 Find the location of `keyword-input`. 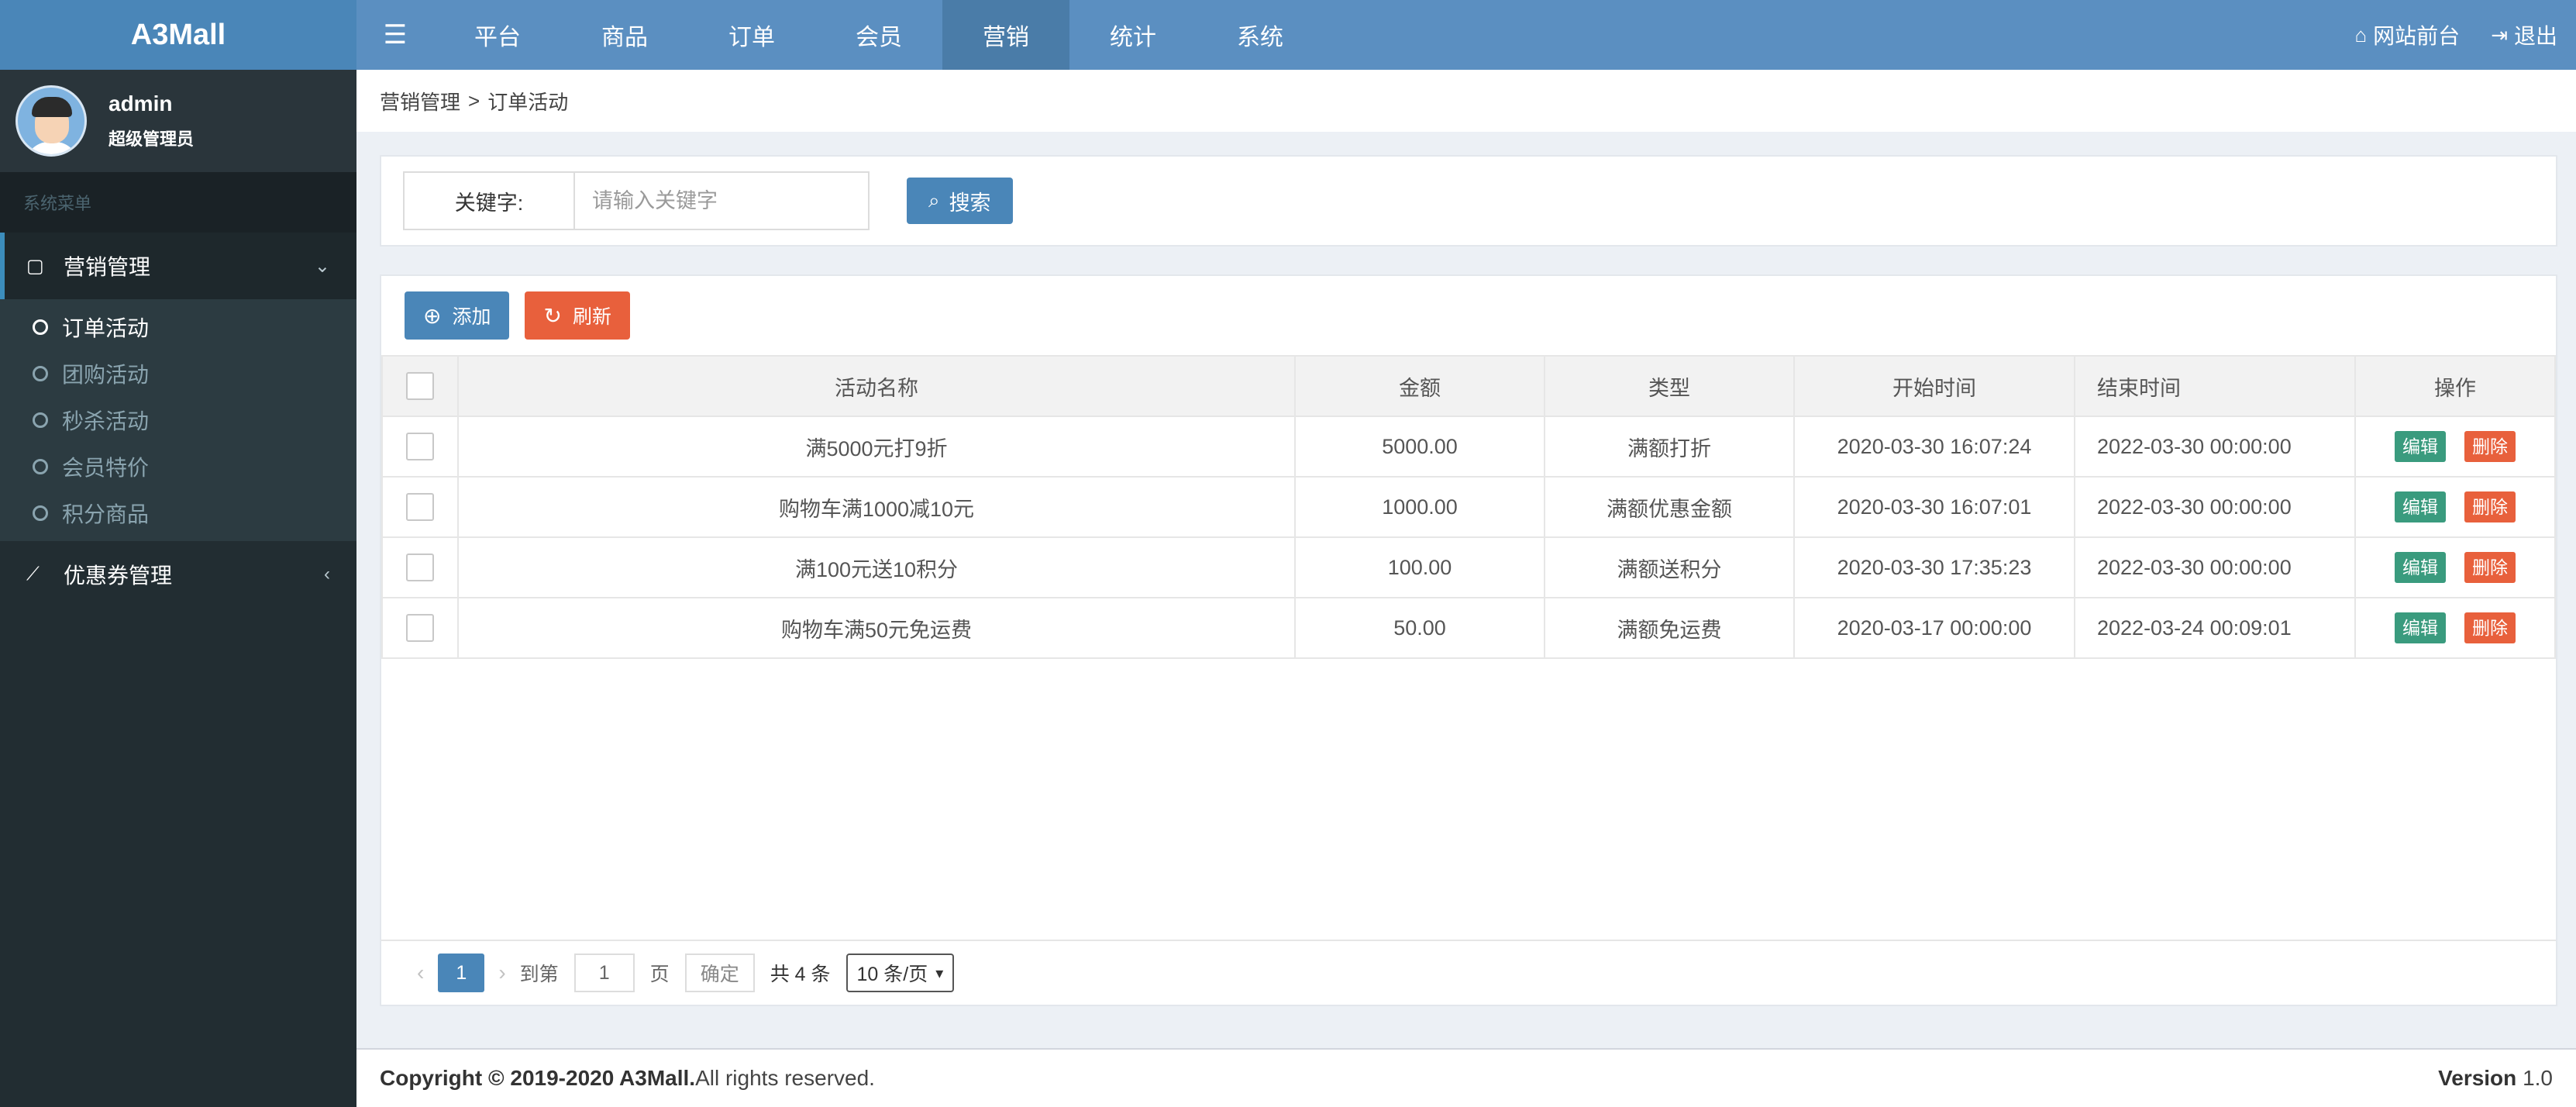

keyword-input is located at coordinates (722, 200).